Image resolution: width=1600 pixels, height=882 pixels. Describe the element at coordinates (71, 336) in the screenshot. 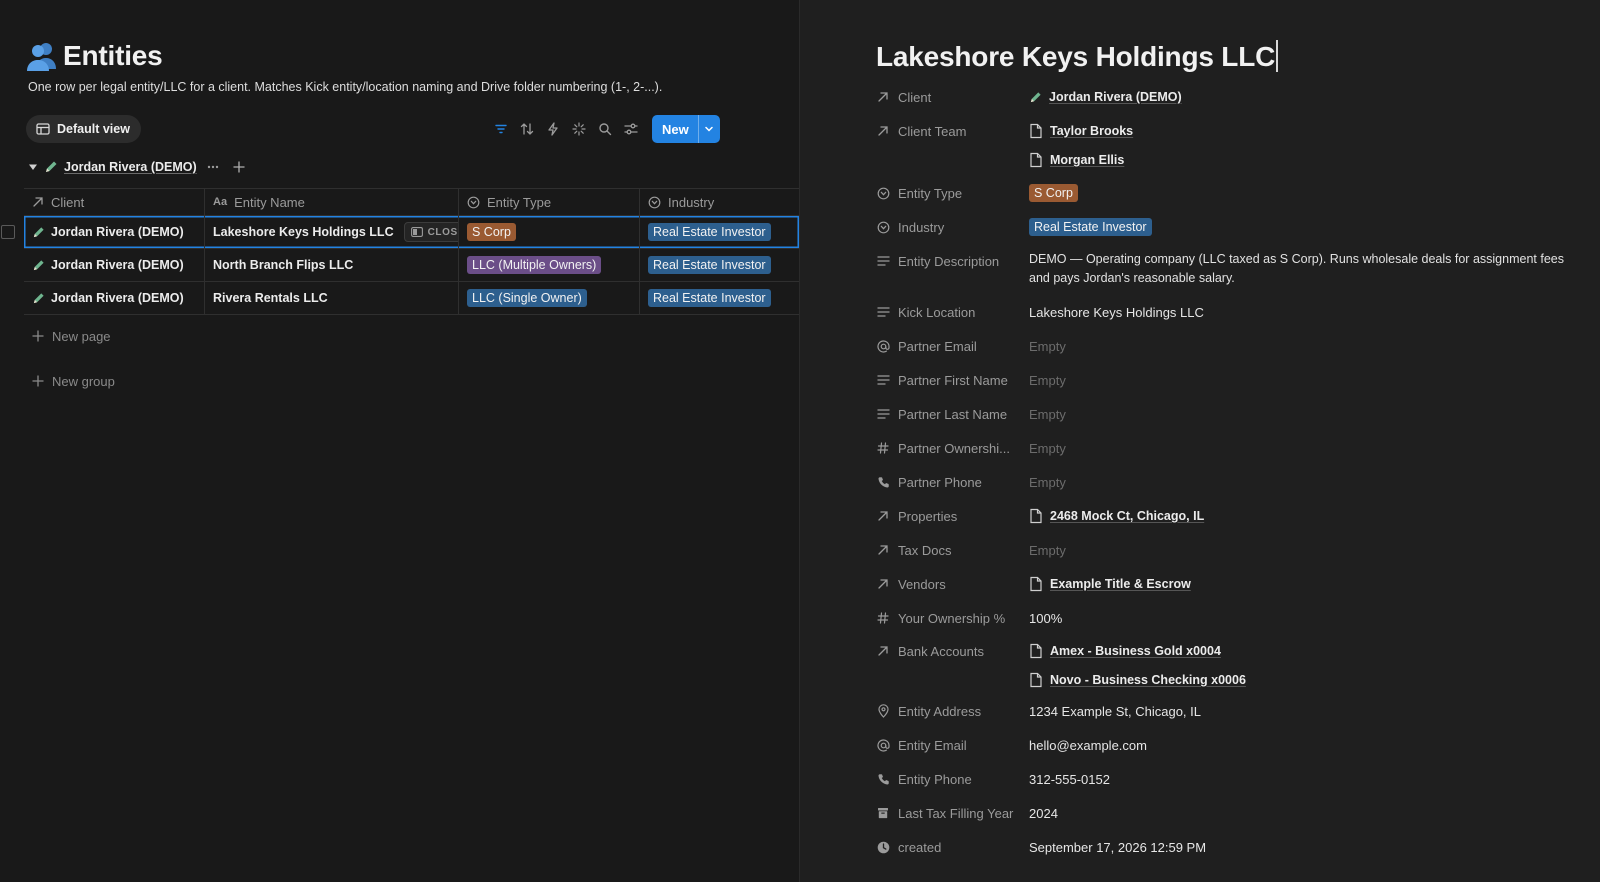

I see `new-page-button: New page` at that location.